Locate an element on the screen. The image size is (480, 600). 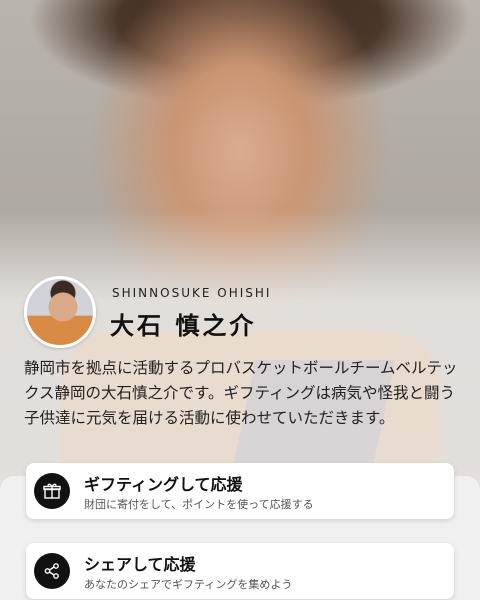
share-icon is located at coordinates (52, 571).